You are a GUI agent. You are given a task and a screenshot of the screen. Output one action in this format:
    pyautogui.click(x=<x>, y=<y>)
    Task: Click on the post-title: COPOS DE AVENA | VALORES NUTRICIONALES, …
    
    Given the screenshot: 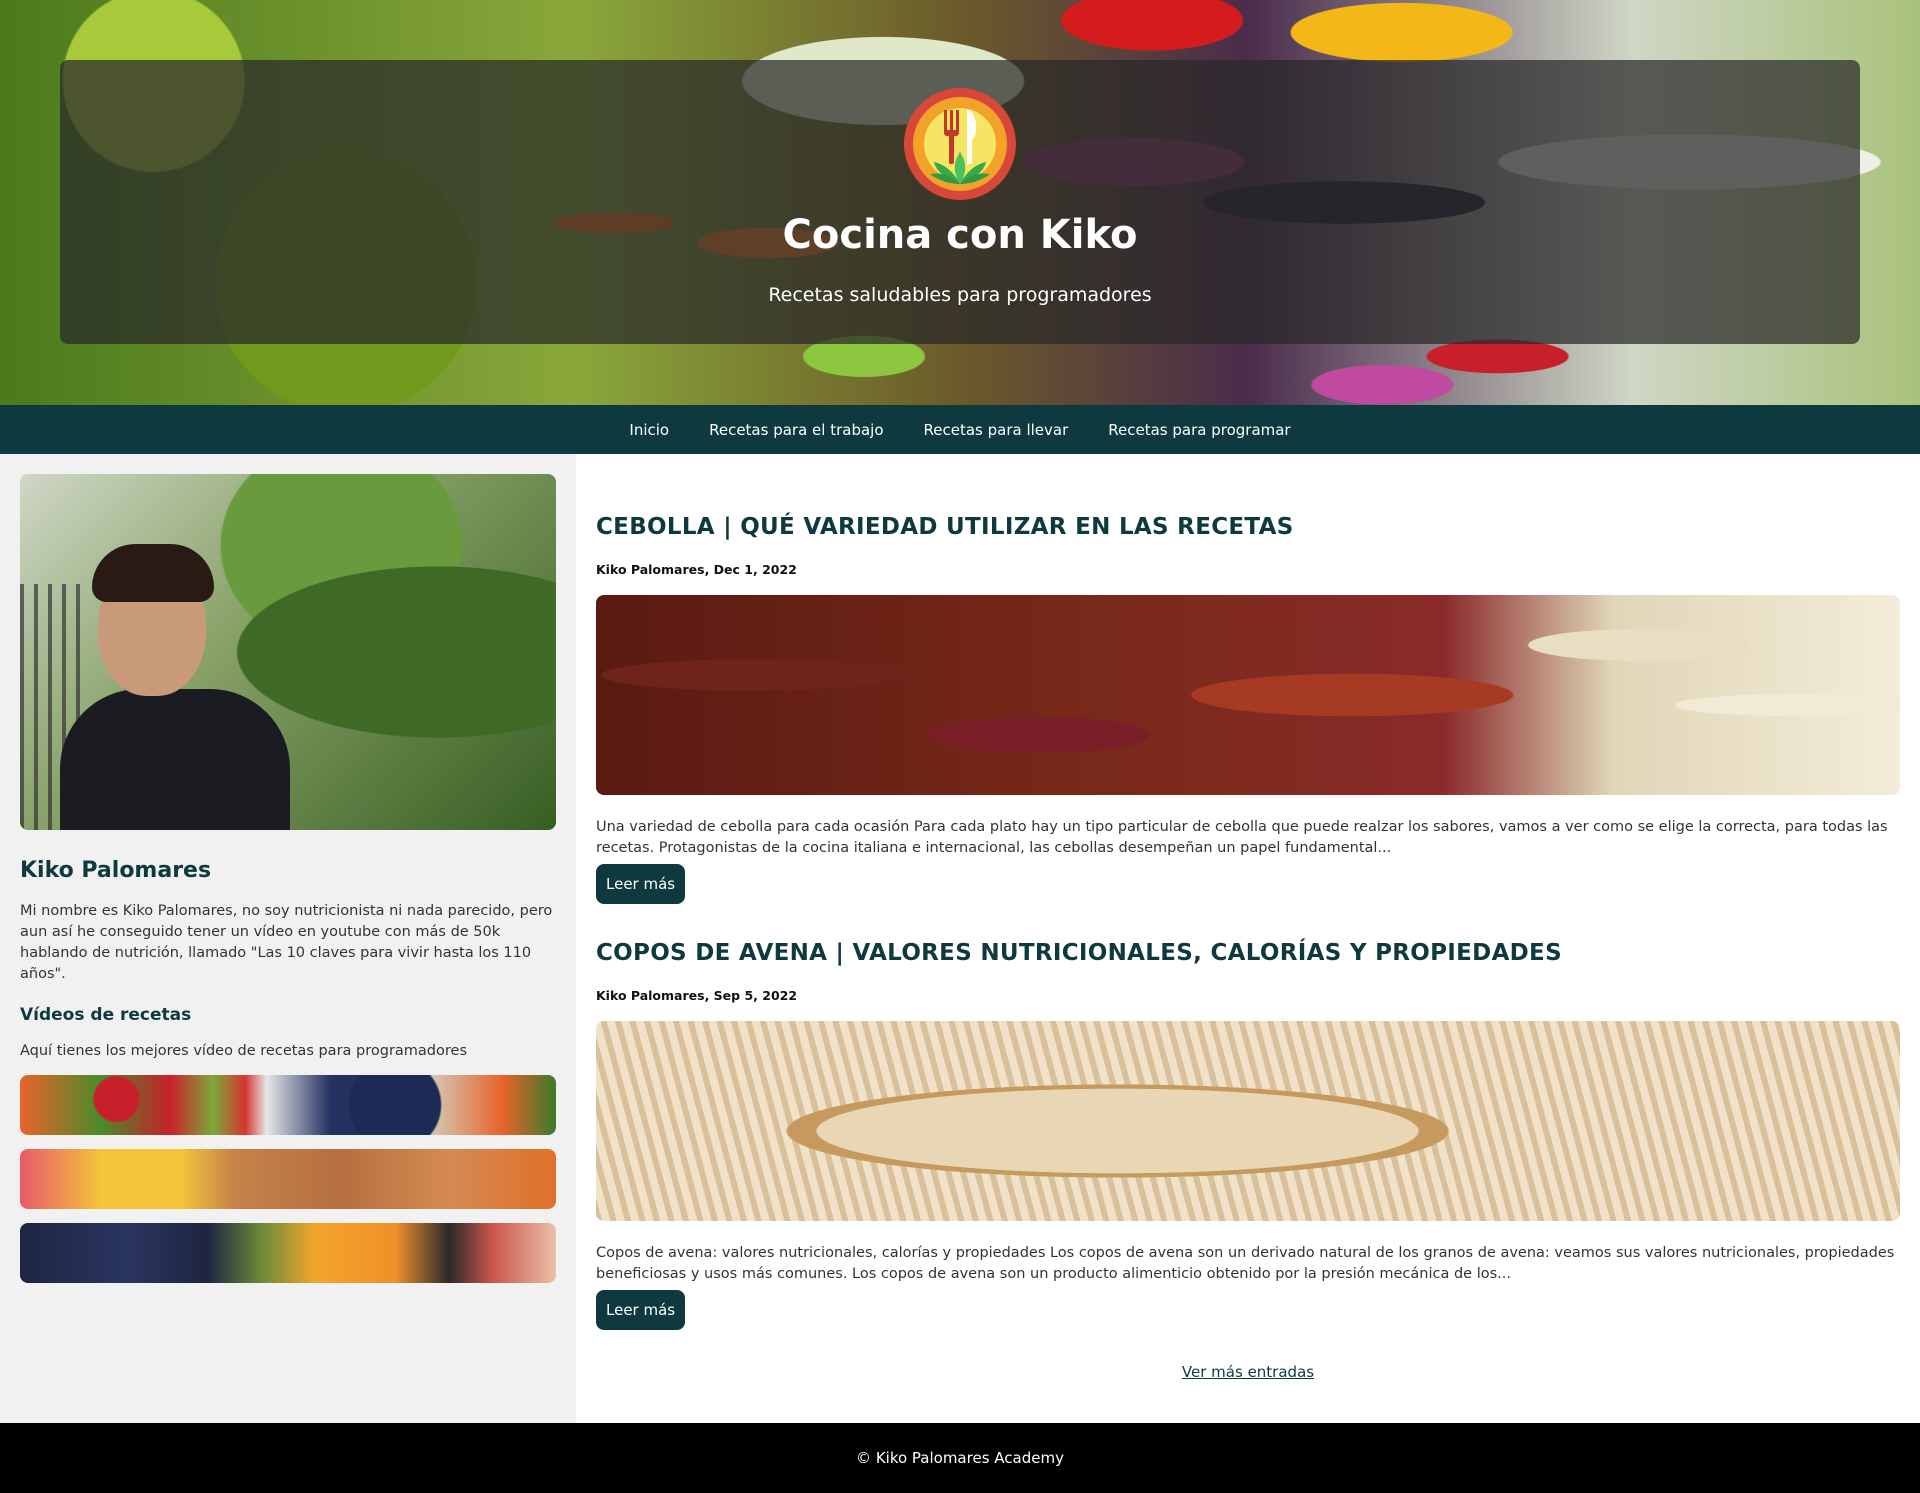 What is the action you would take?
    pyautogui.click(x=1248, y=953)
    